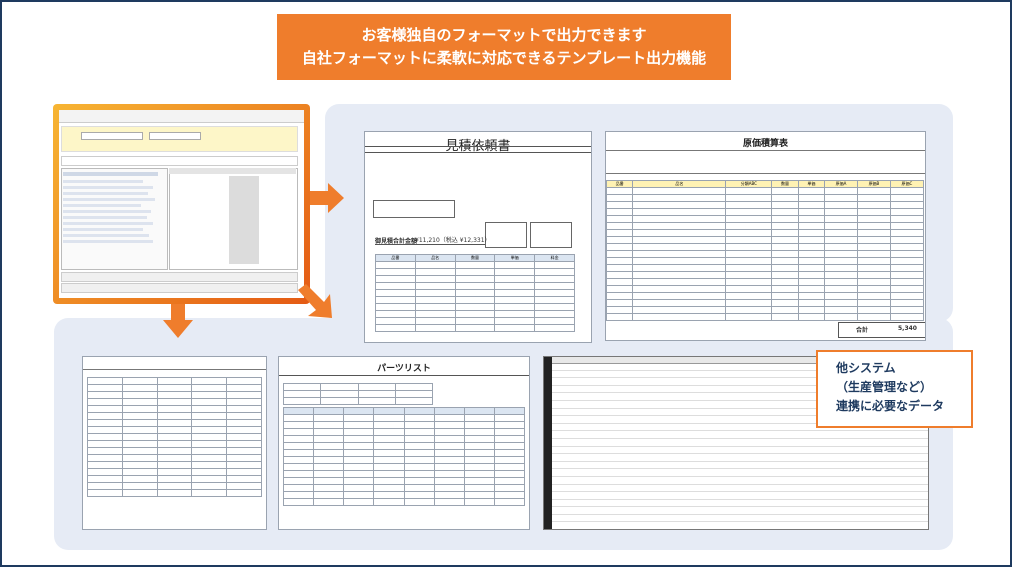  What do you see at coordinates (174, 437) in the screenshot?
I see `order-form-table` at bounding box center [174, 437].